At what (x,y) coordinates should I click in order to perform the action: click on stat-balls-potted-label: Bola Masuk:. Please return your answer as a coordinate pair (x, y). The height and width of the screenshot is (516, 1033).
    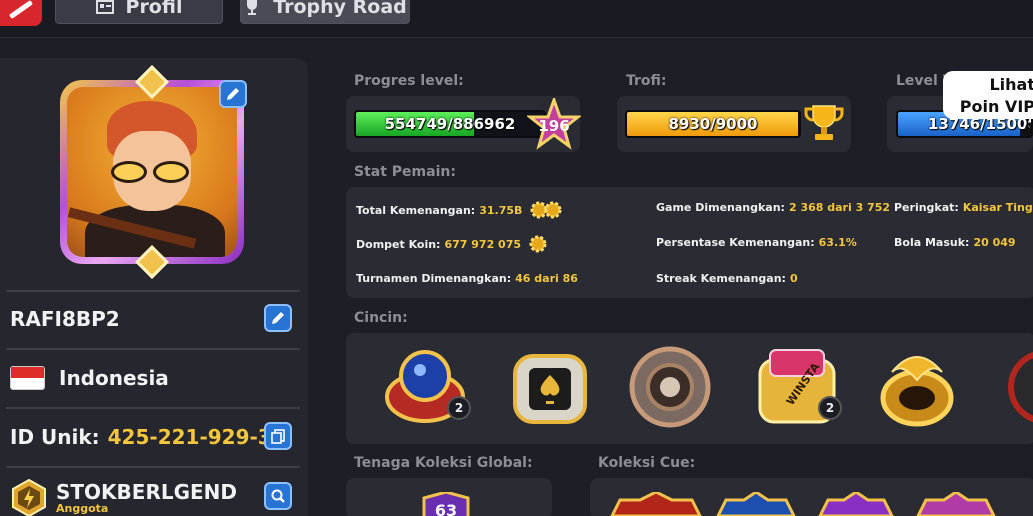
    Looking at the image, I should click on (932, 242).